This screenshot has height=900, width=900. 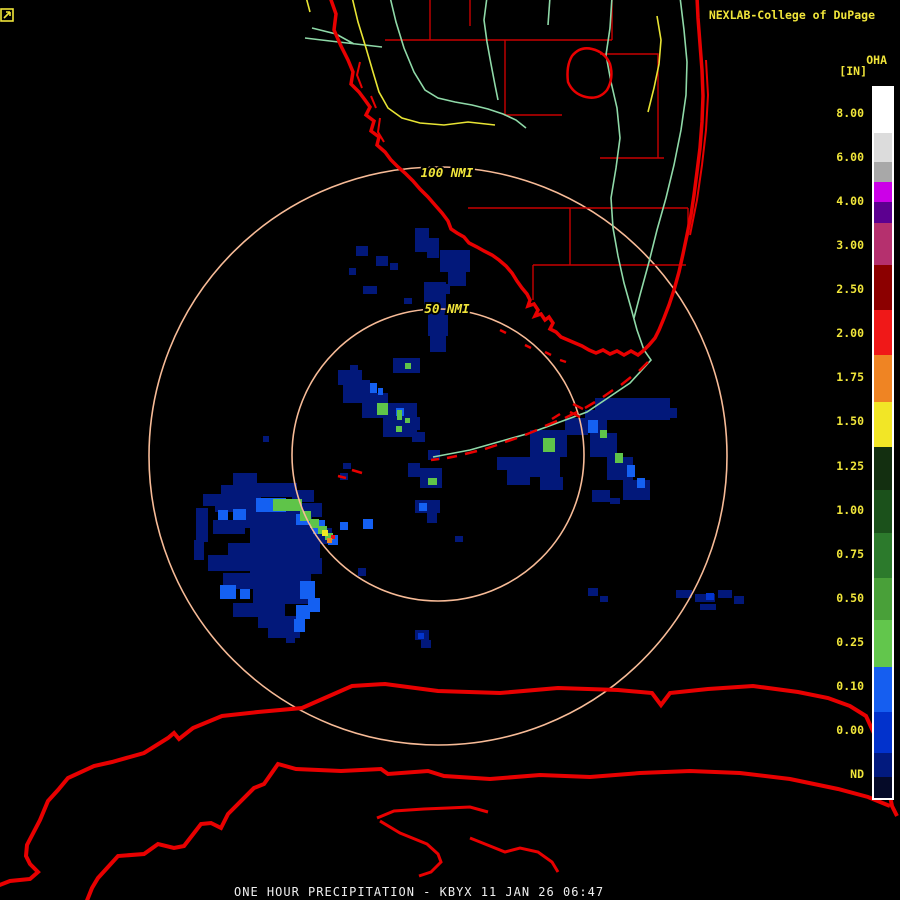 I want to click on county-lines, so click(x=537, y=150).